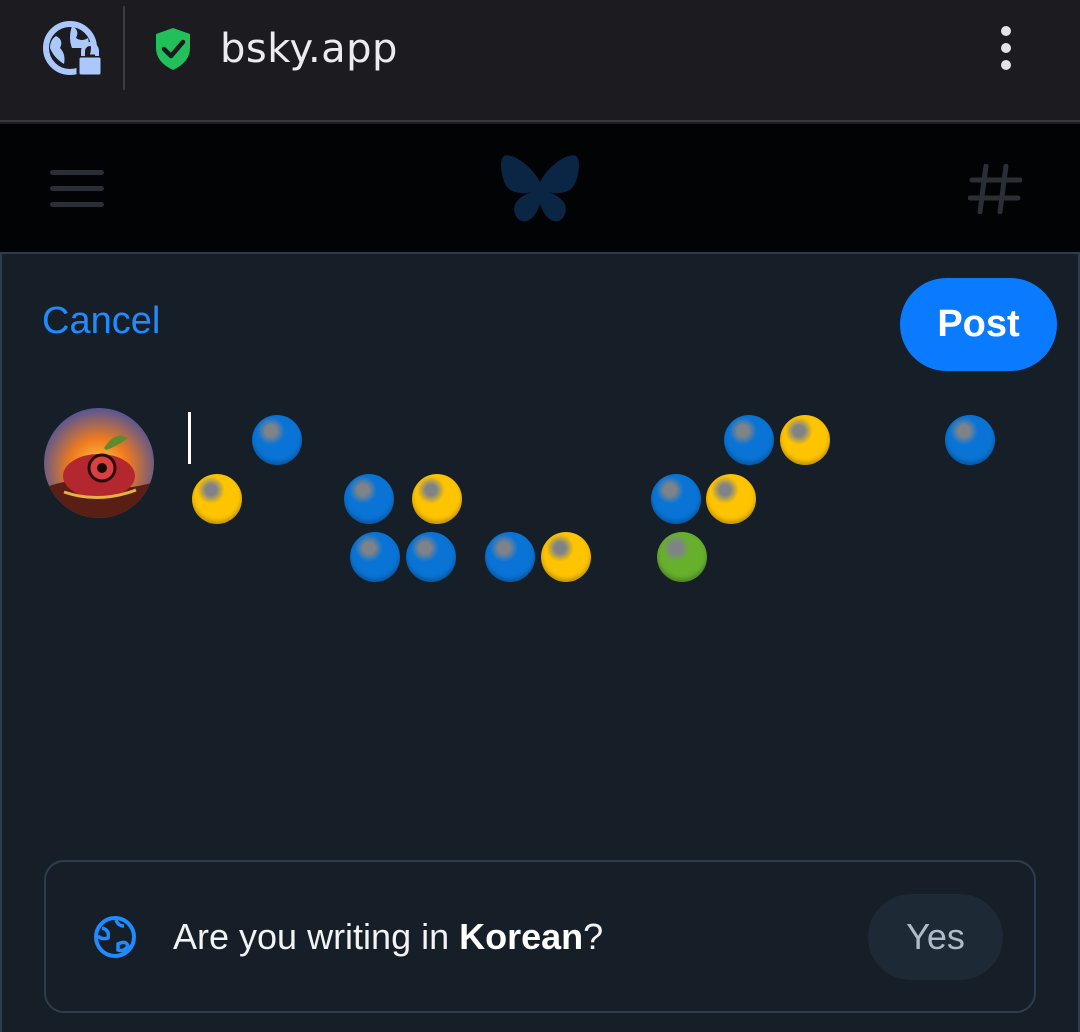 Image resolution: width=1080 pixels, height=1032 pixels. Describe the element at coordinates (99, 463) in the screenshot. I see `user-avatar` at that location.